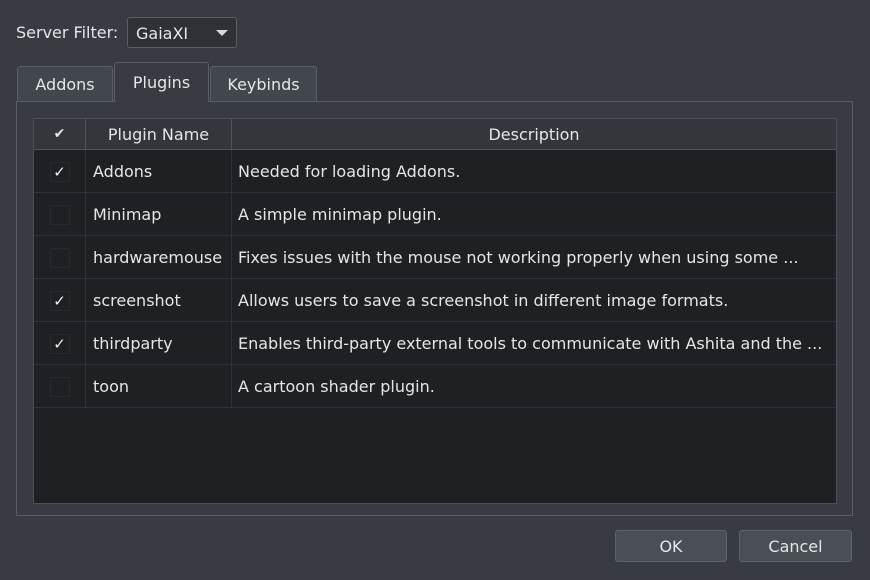 The height and width of the screenshot is (580, 870). I want to click on server-filter-value: GaiaXI, so click(162, 33).